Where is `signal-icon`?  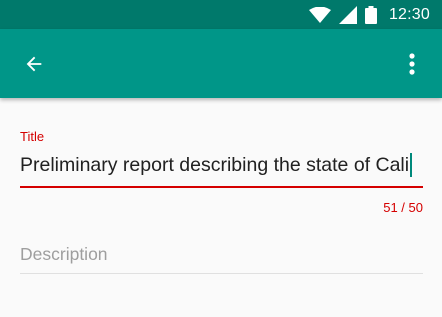
signal-icon is located at coordinates (347, 14).